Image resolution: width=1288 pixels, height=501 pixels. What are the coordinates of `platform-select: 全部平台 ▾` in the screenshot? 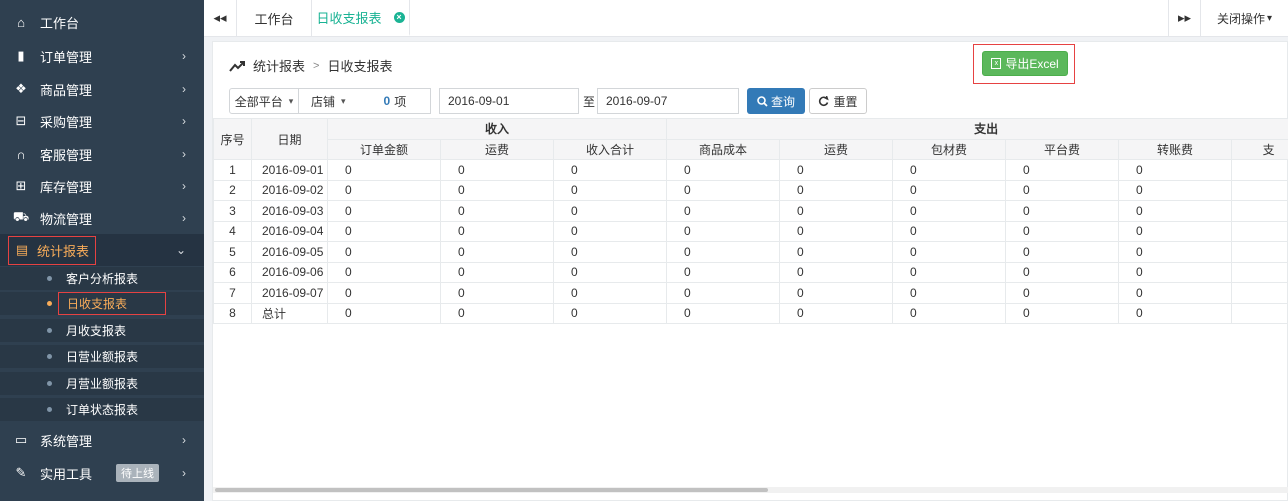 It's located at (264, 101).